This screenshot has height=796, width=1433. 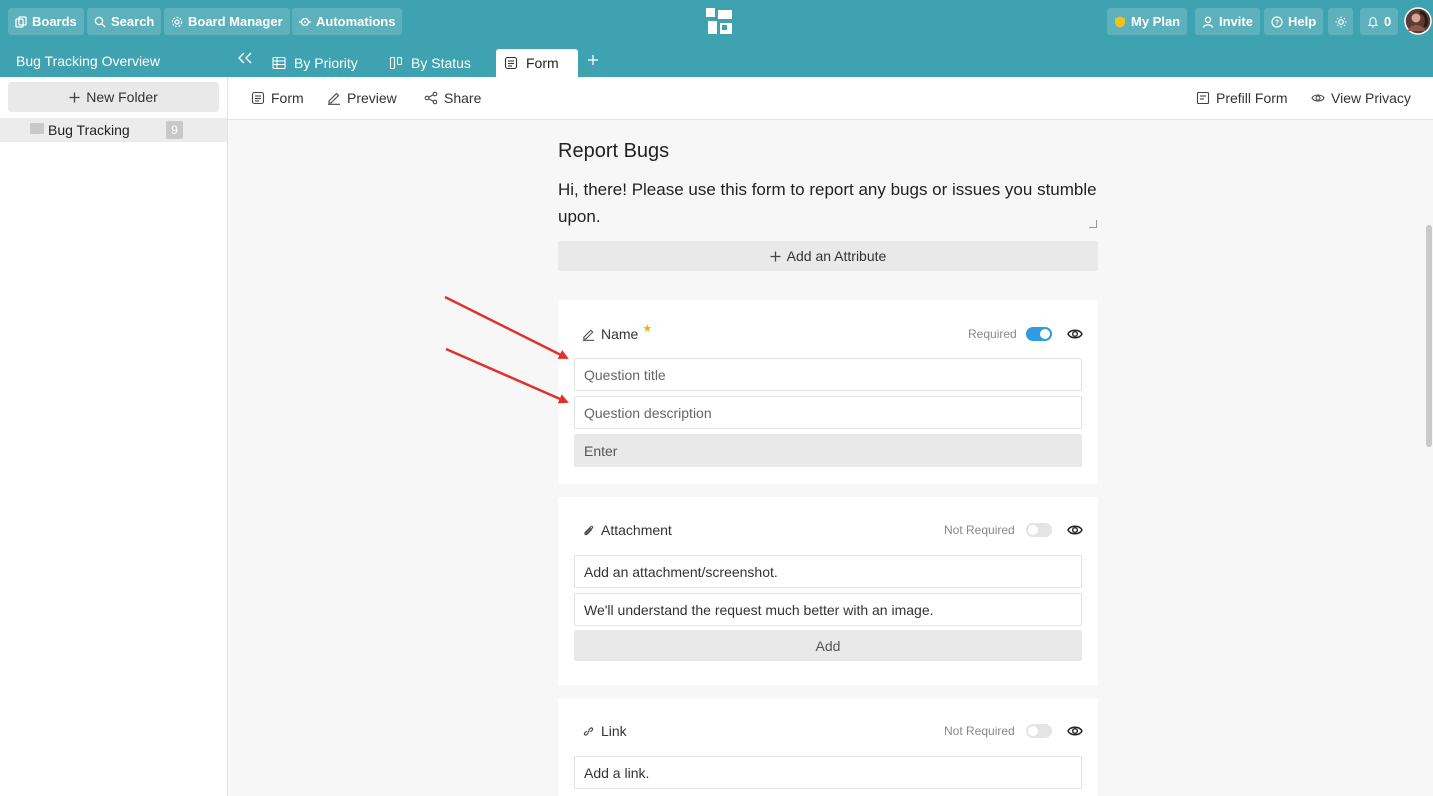 I want to click on tab-form: Form, so click(x=537, y=63).